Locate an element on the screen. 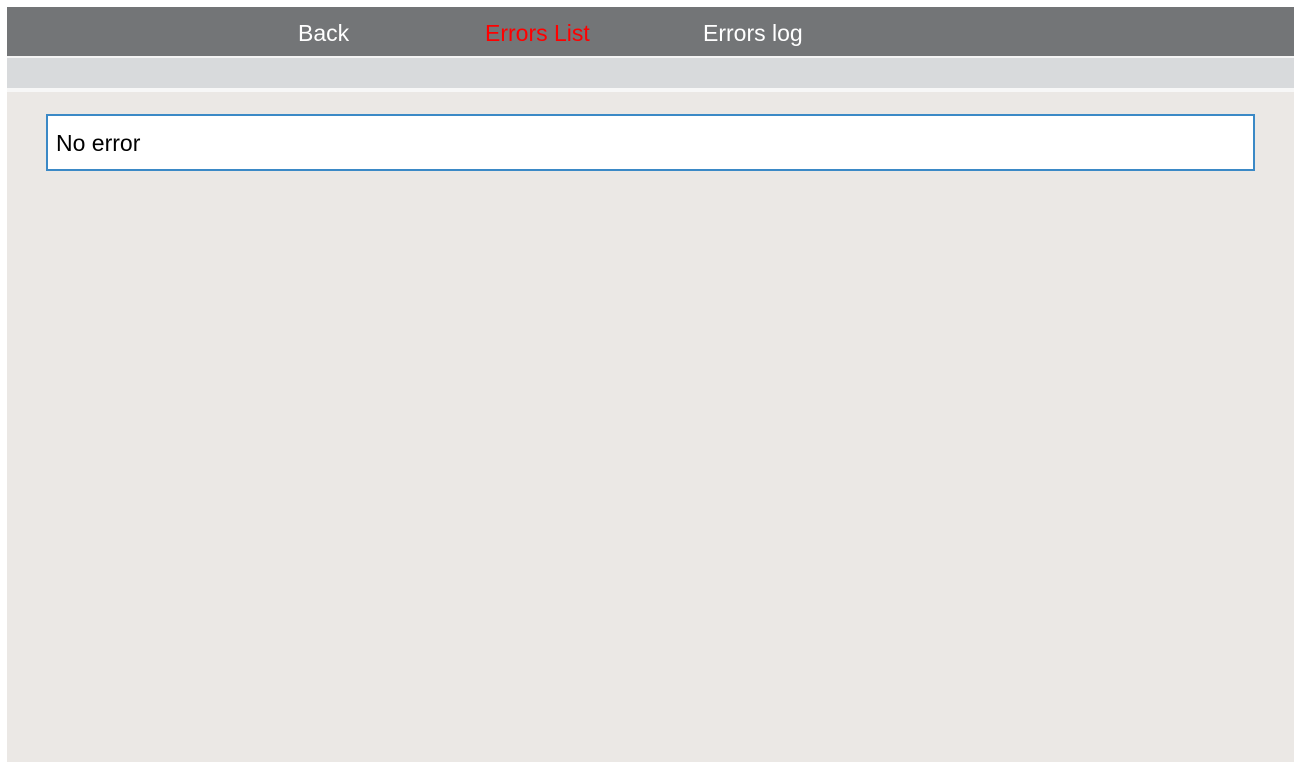 This screenshot has width=1301, height=762. tab-errors-log: Errors log is located at coordinates (753, 33).